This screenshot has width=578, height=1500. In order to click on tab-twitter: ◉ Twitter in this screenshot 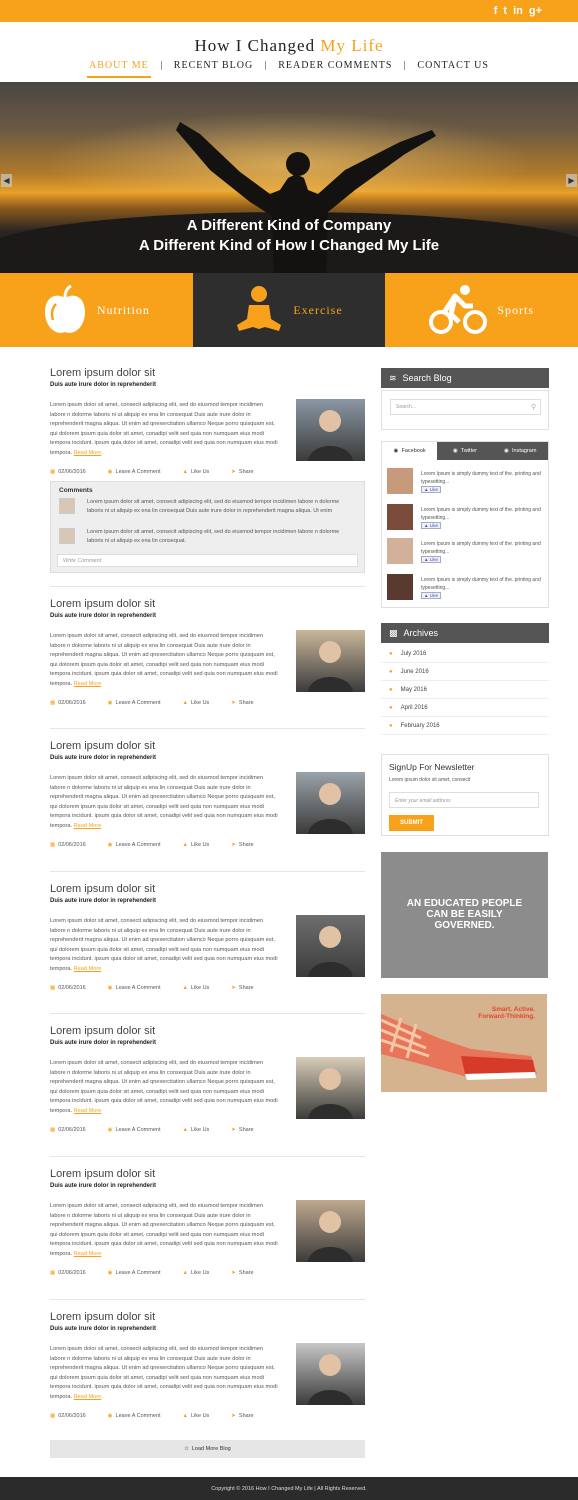, I will do `click(465, 451)`.